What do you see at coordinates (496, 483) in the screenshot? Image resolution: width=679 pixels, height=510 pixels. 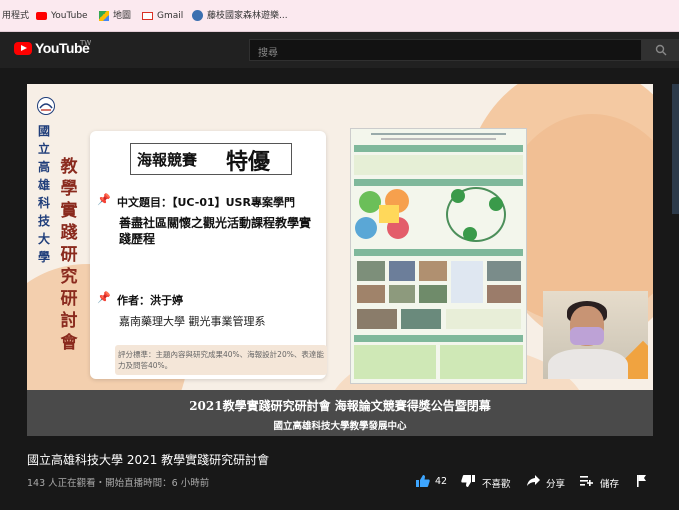 I see `dislike-label: 不喜歡` at bounding box center [496, 483].